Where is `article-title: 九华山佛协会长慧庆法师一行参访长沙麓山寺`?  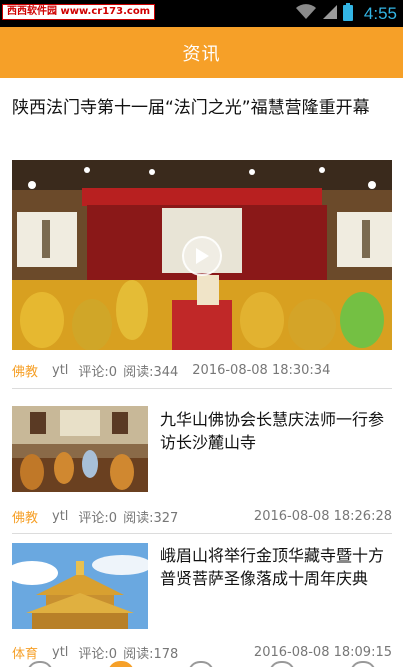 article-title: 九华山佛协会长慧庆法师一行参访长沙麓山寺 is located at coordinates (276, 431).